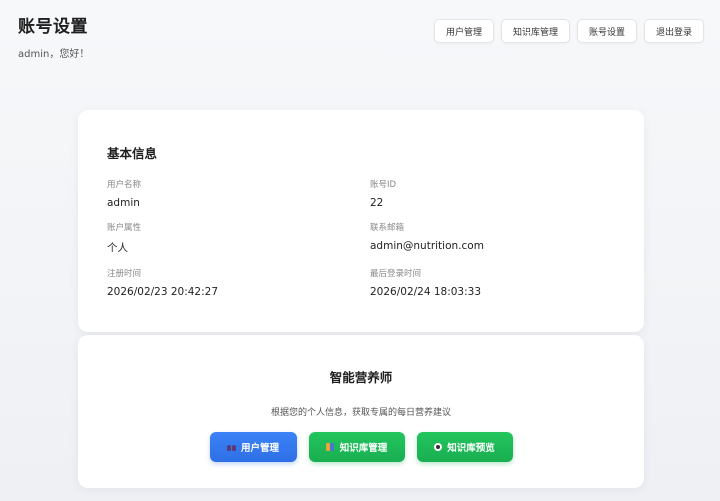  What do you see at coordinates (123, 203) in the screenshot?
I see `field-value: admin` at bounding box center [123, 203].